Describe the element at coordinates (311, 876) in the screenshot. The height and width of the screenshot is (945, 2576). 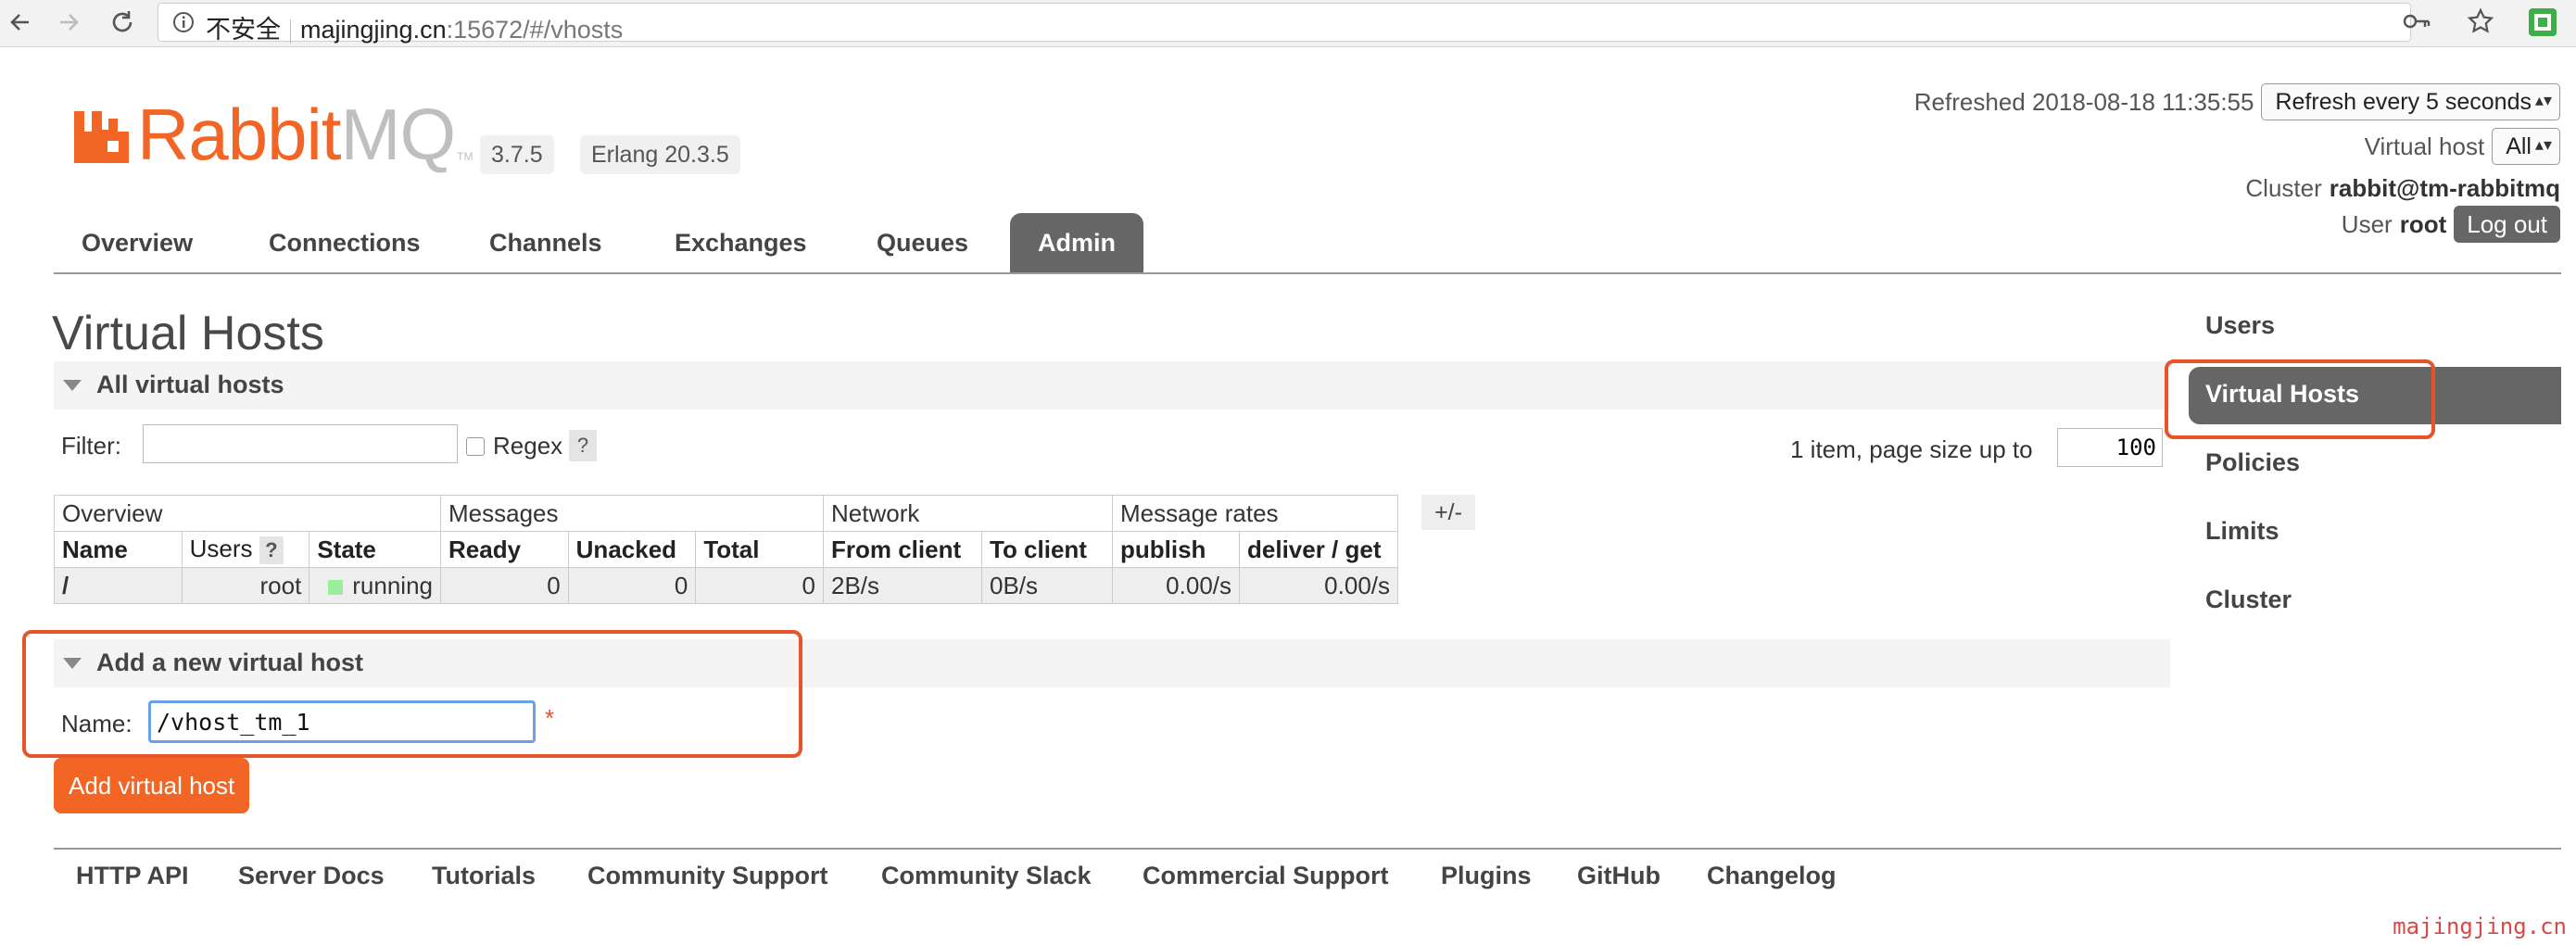
I see `footer-link-server-docs: Server Docs` at that location.